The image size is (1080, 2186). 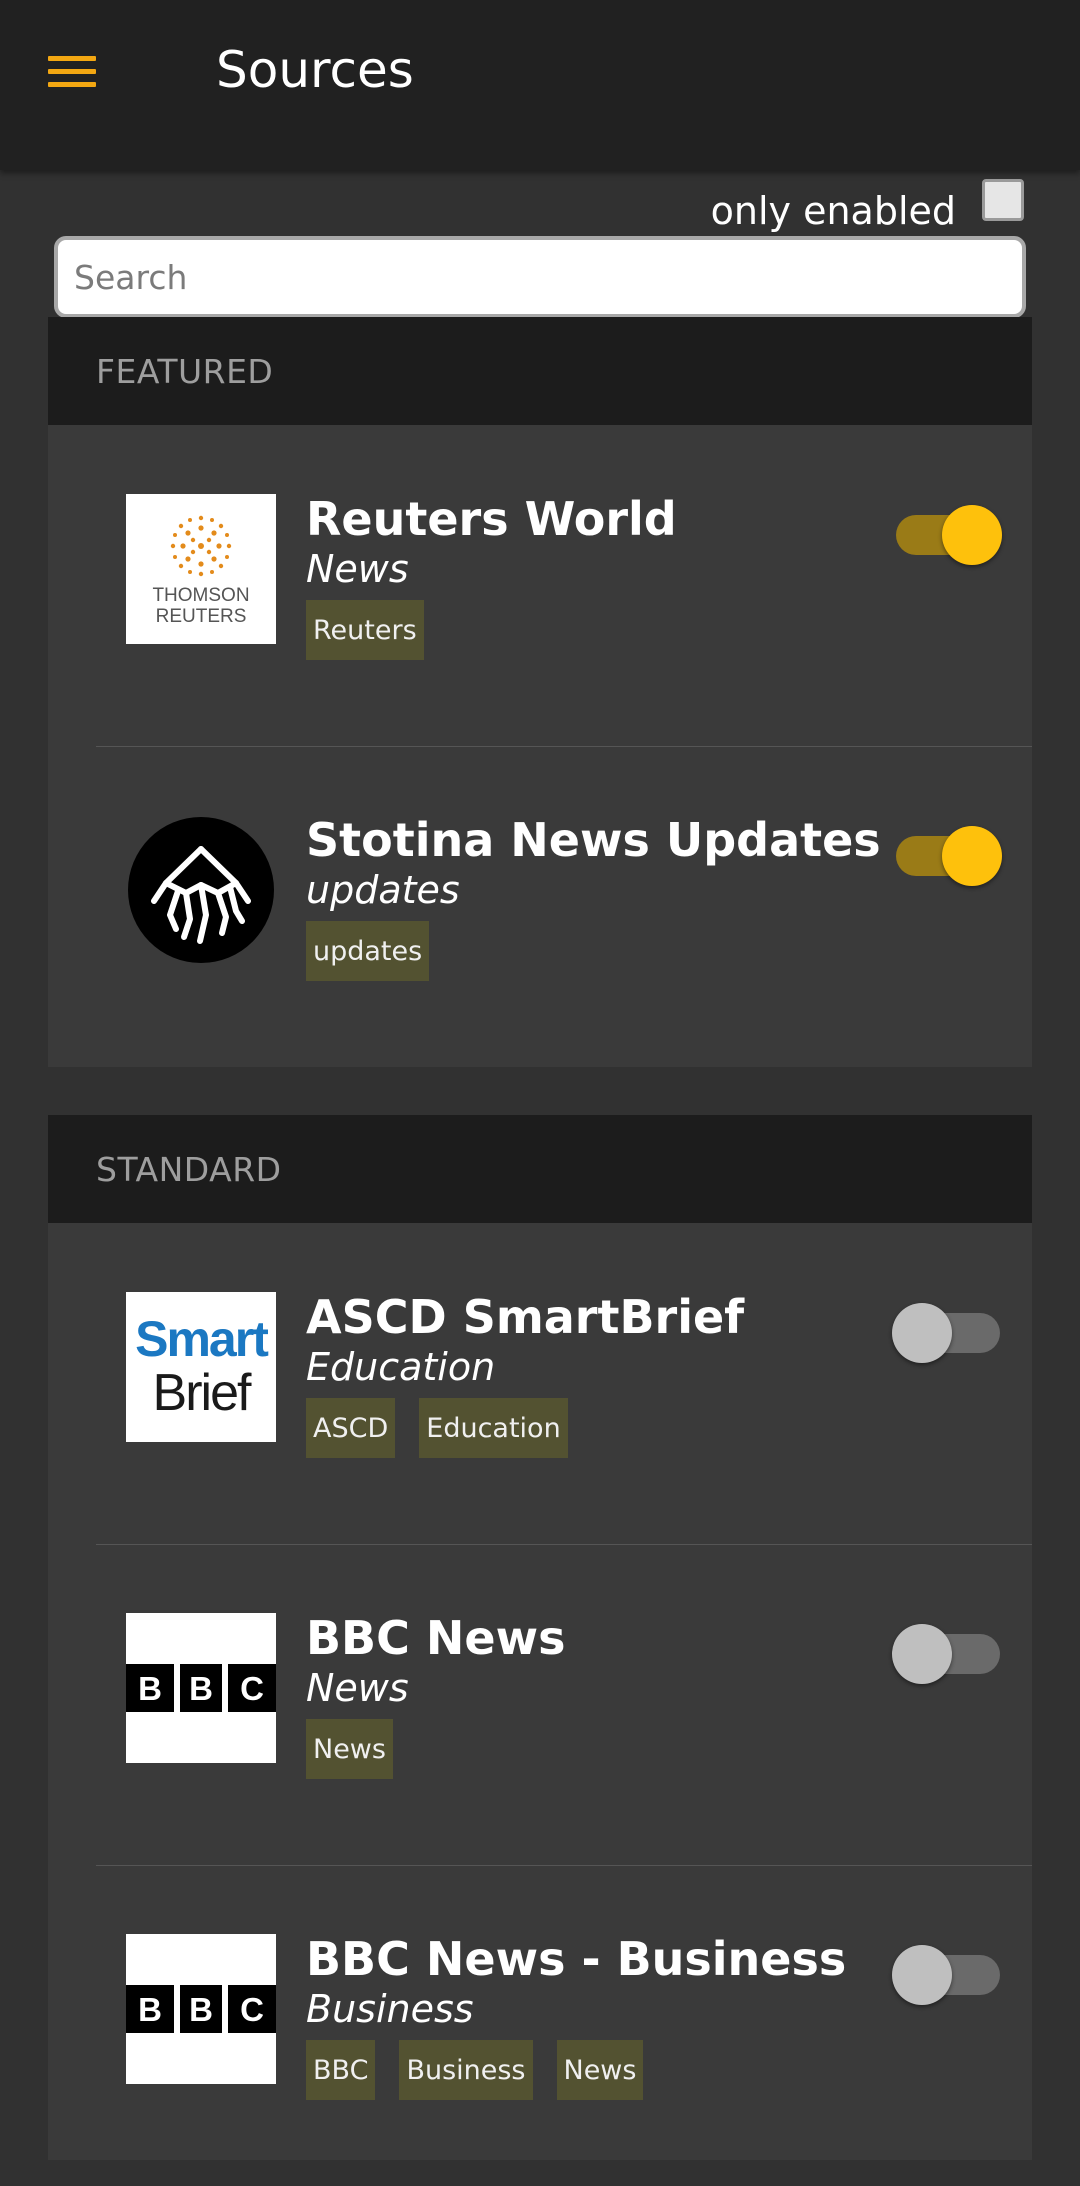 I want to click on source-title: Reuters World, so click(x=491, y=519).